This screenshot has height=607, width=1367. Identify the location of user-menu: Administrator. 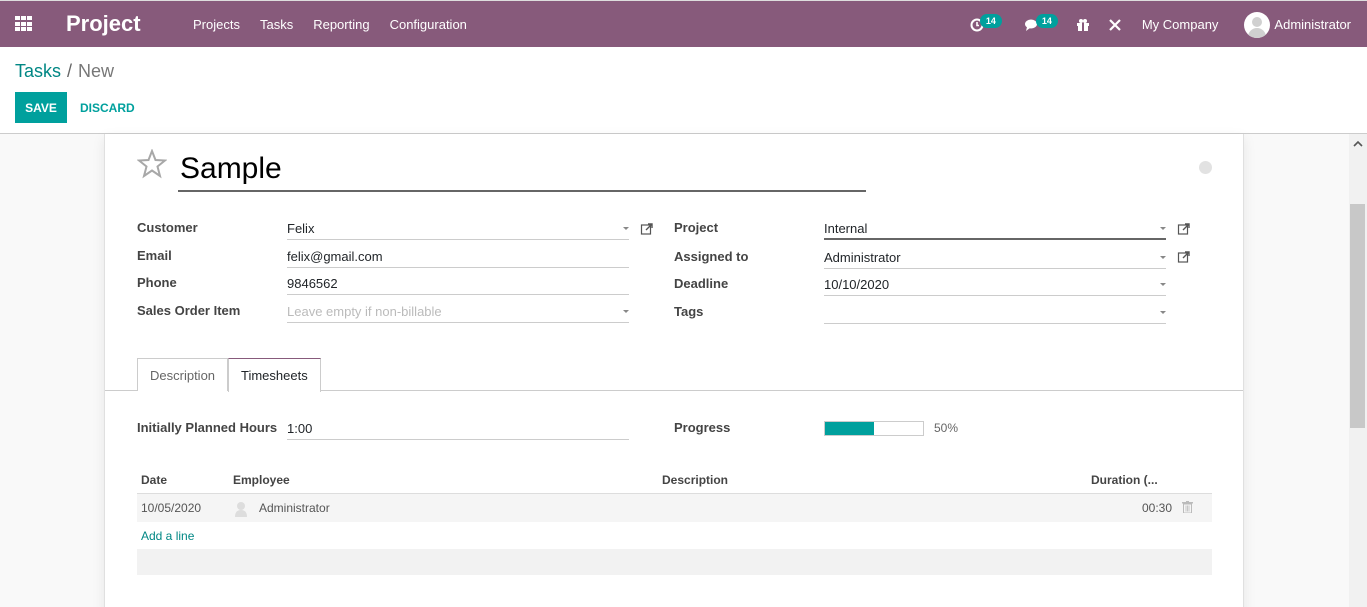
(1297, 24).